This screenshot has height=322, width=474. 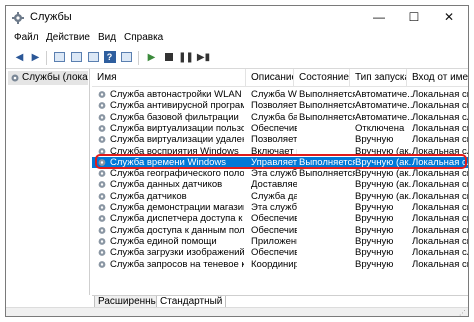 What do you see at coordinates (143, 37) in the screenshot?
I see `menu-help: Справка` at bounding box center [143, 37].